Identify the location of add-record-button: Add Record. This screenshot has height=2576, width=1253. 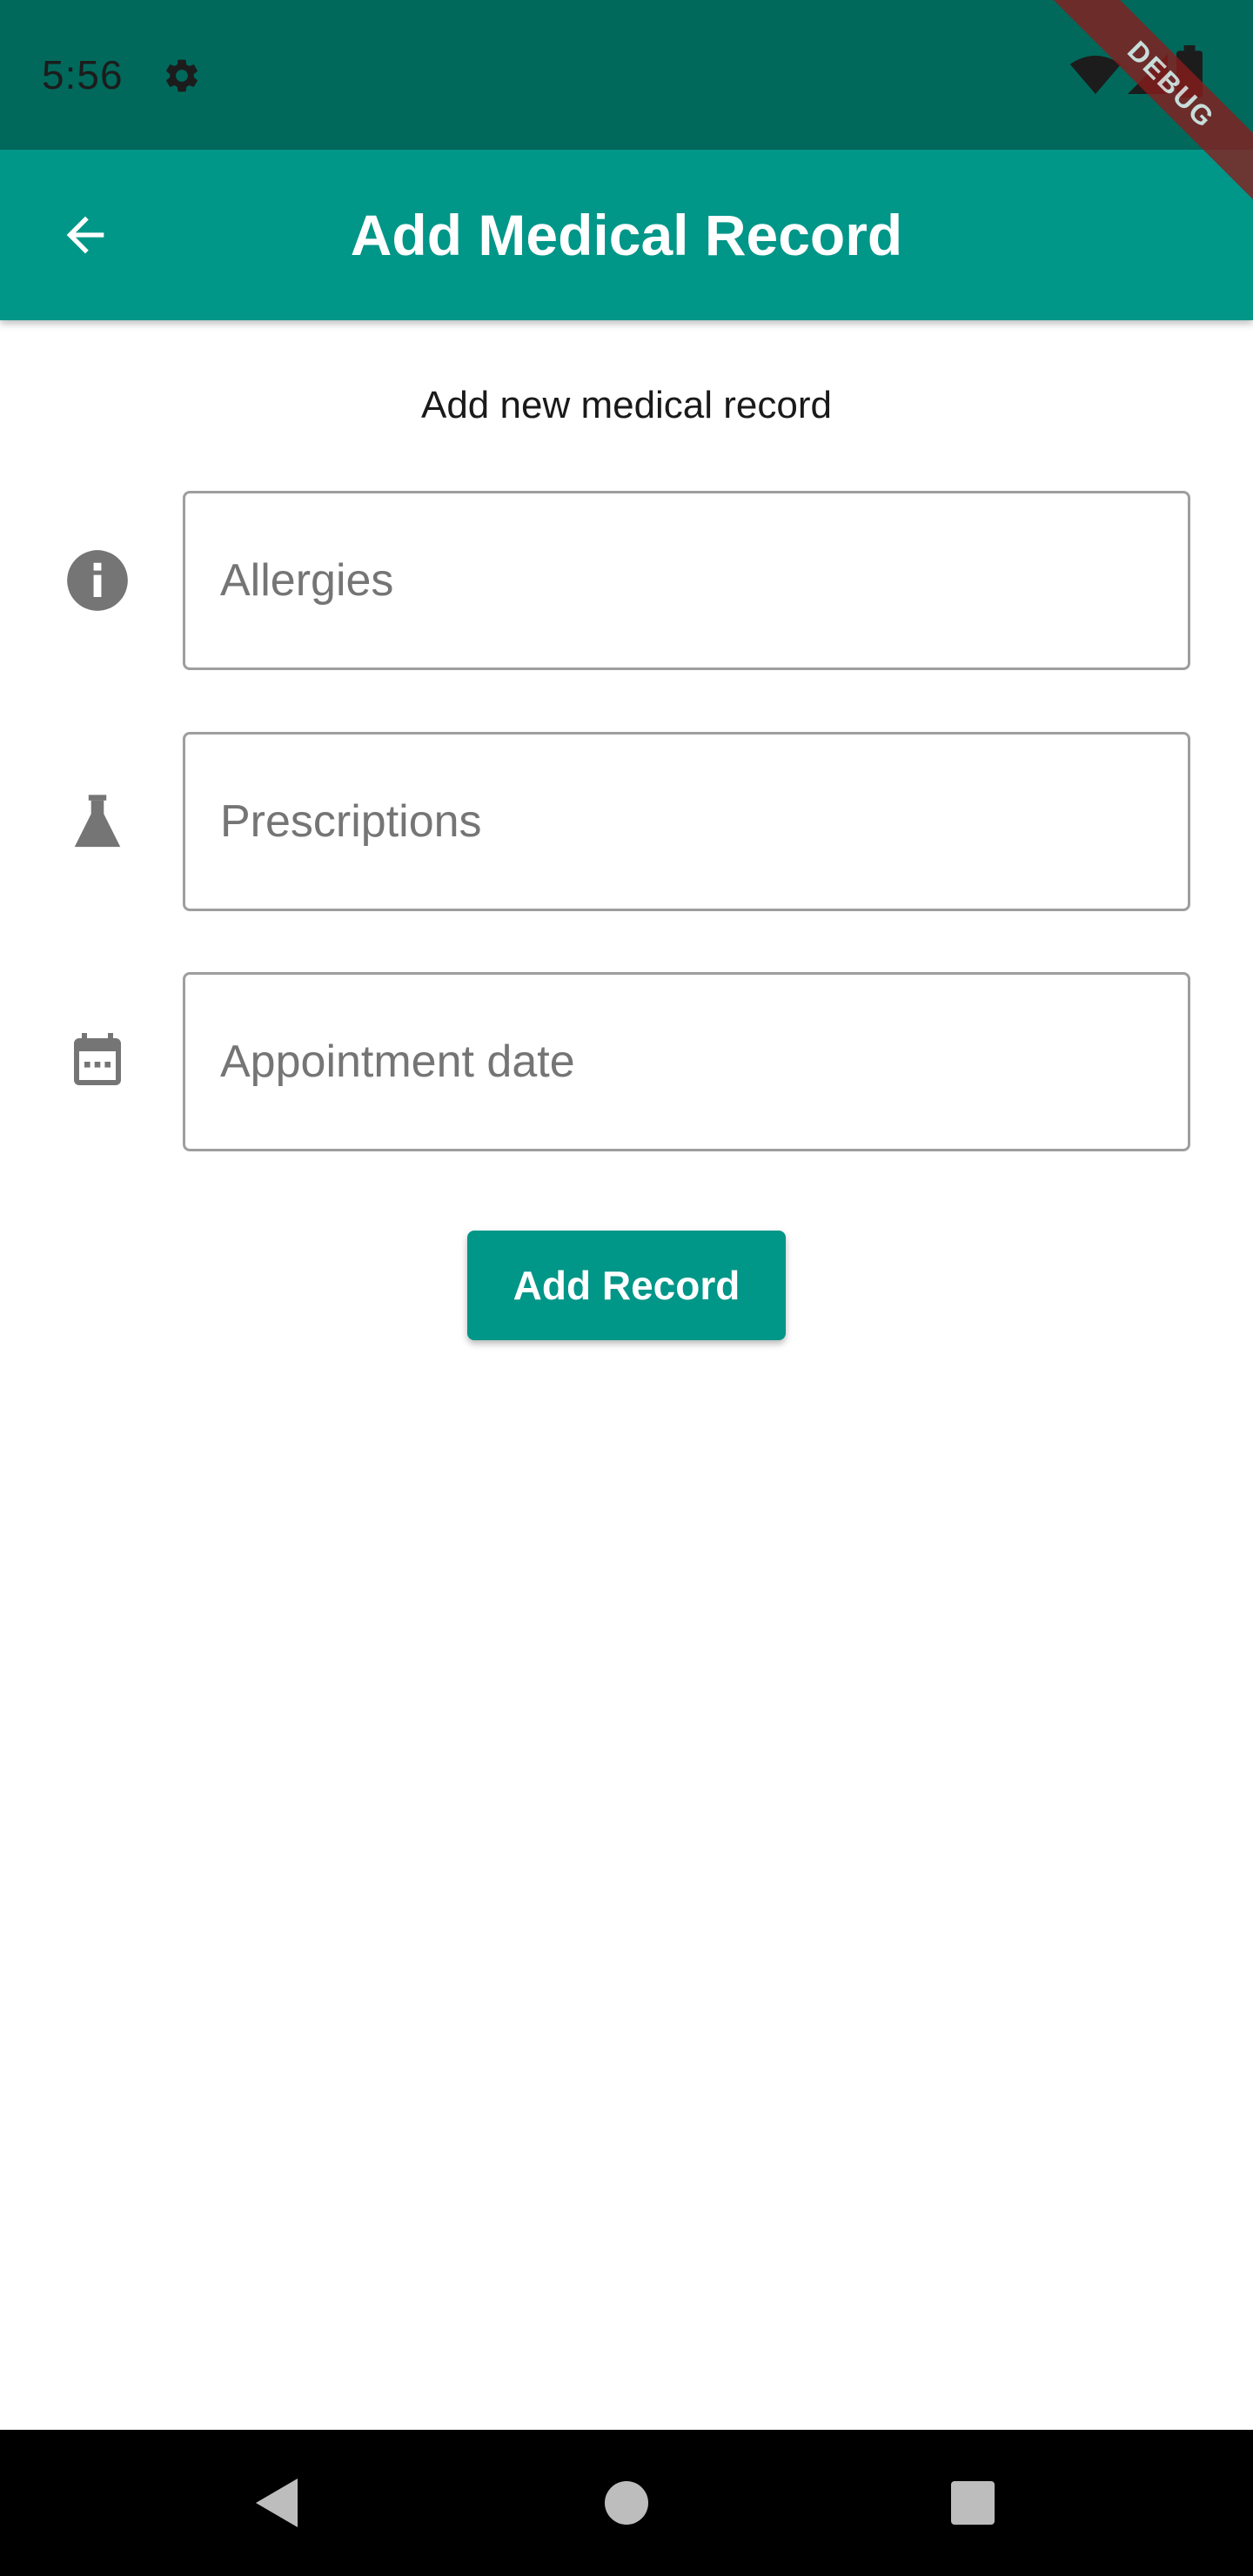
(626, 1286).